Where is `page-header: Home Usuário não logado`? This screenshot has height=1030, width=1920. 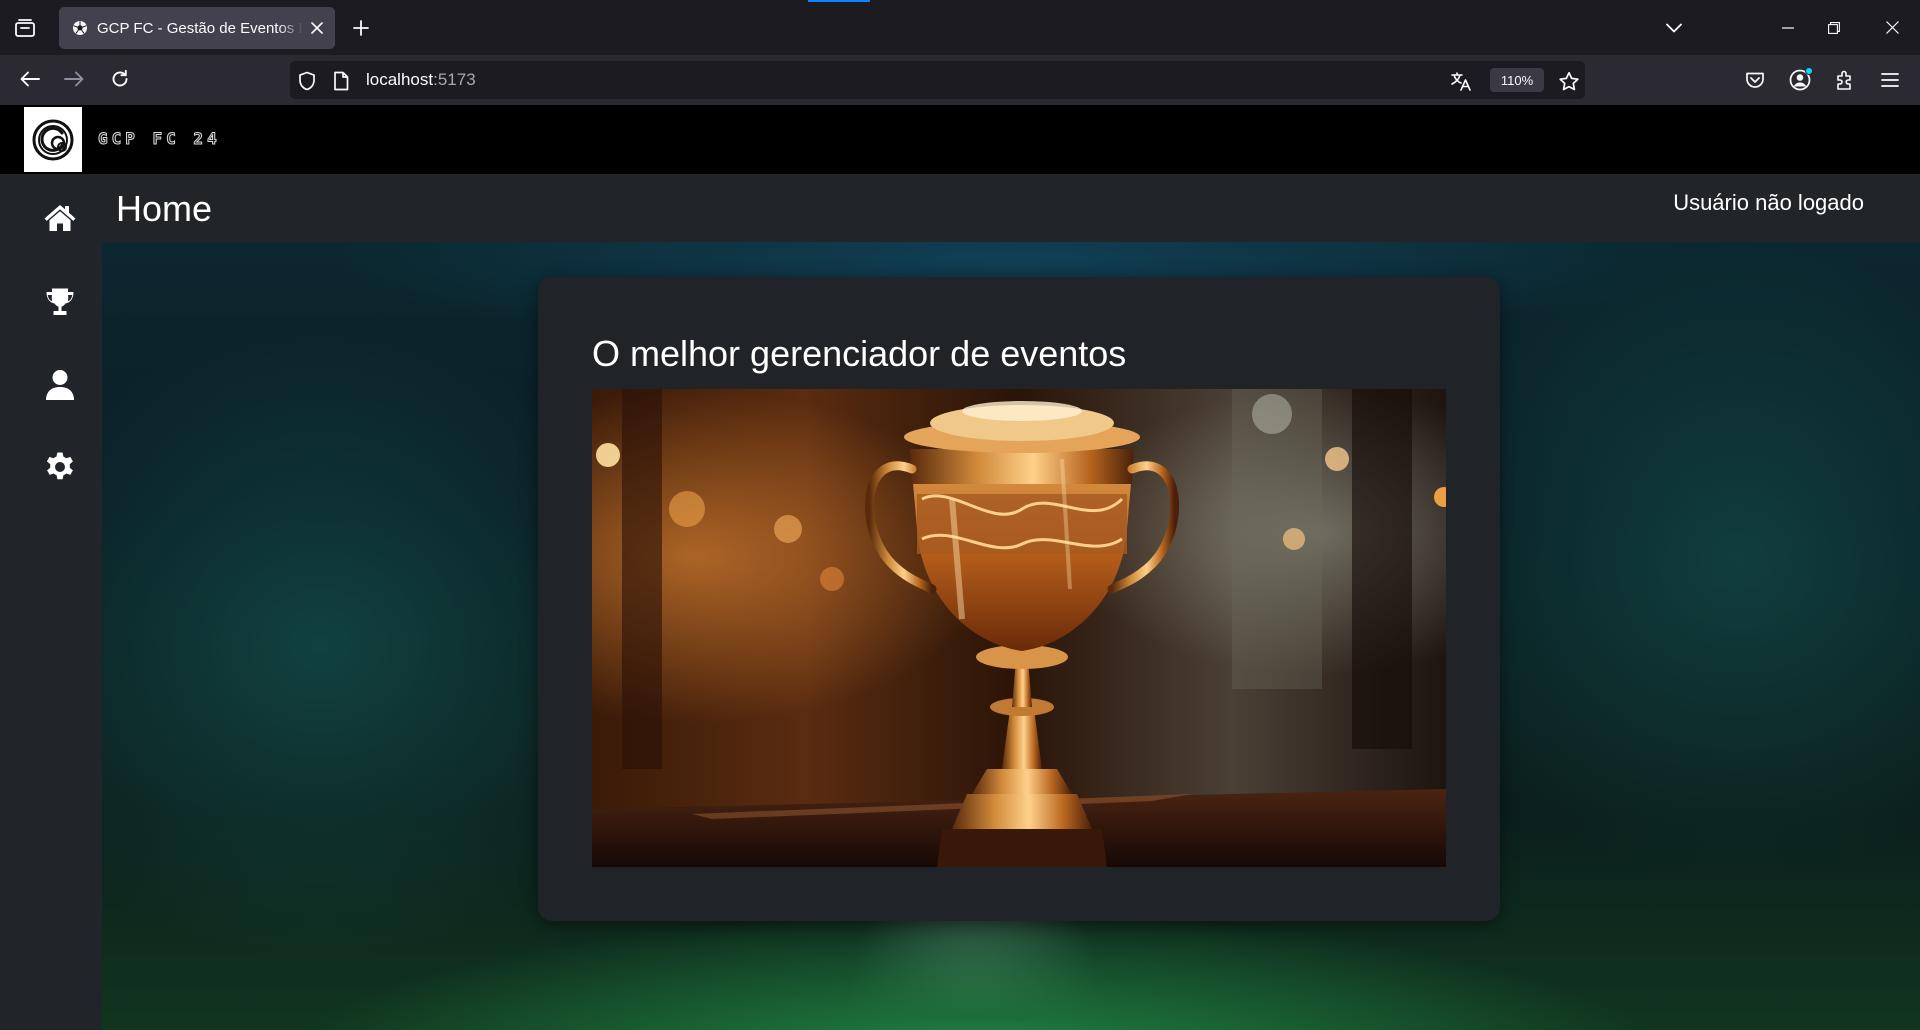 page-header: Home Usuário não logado is located at coordinates (1011, 208).